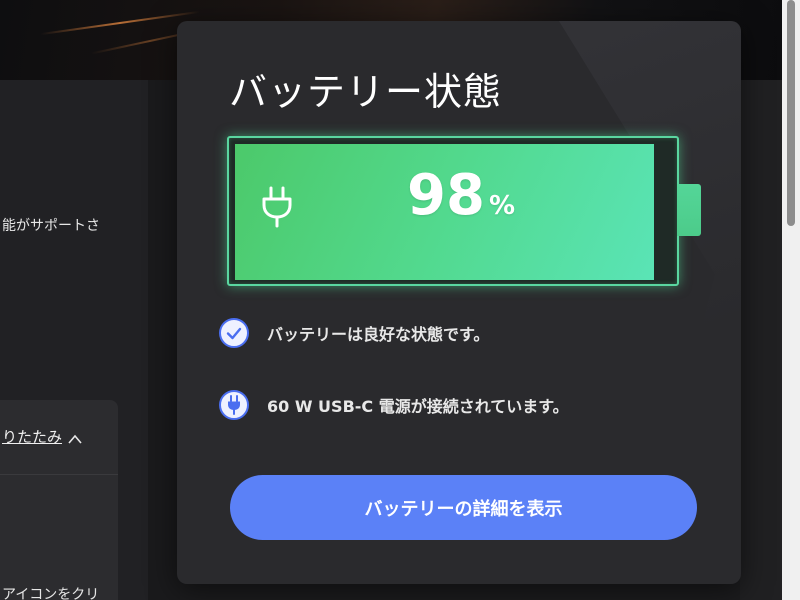 This screenshot has height=600, width=800. I want to click on battery-terminal, so click(689, 210).